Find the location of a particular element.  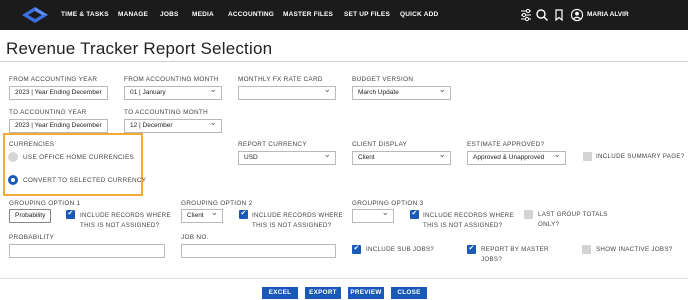

grouping-3-include-checkbox is located at coordinates (414, 214).